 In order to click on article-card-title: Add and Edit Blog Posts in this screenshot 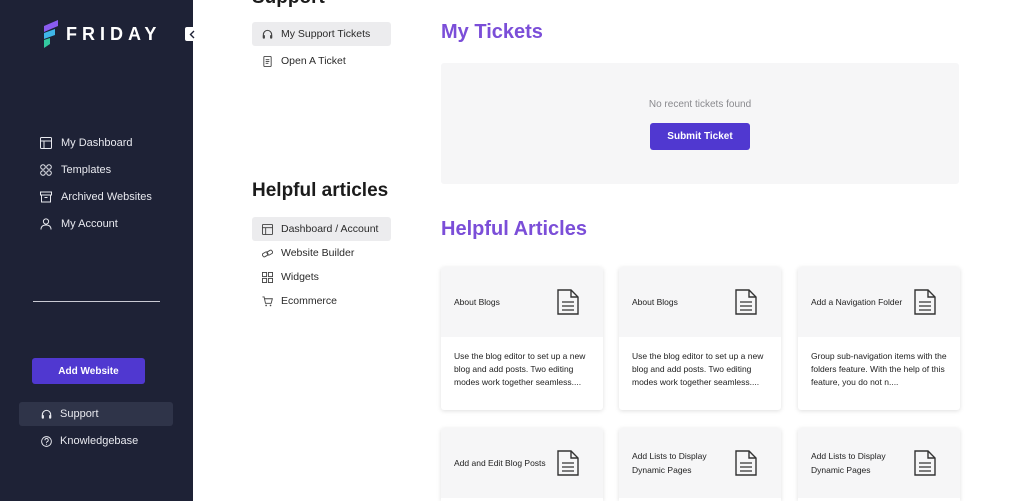, I will do `click(500, 463)`.